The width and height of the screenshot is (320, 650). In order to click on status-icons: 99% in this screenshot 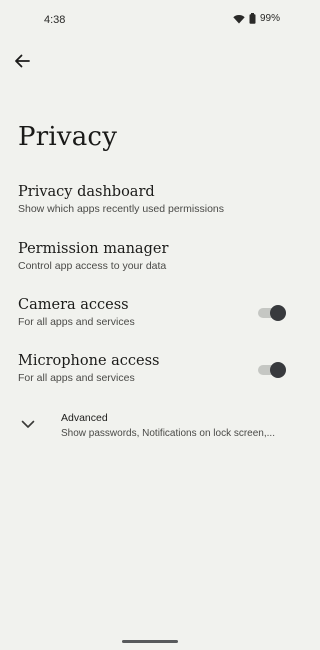, I will do `click(256, 18)`.